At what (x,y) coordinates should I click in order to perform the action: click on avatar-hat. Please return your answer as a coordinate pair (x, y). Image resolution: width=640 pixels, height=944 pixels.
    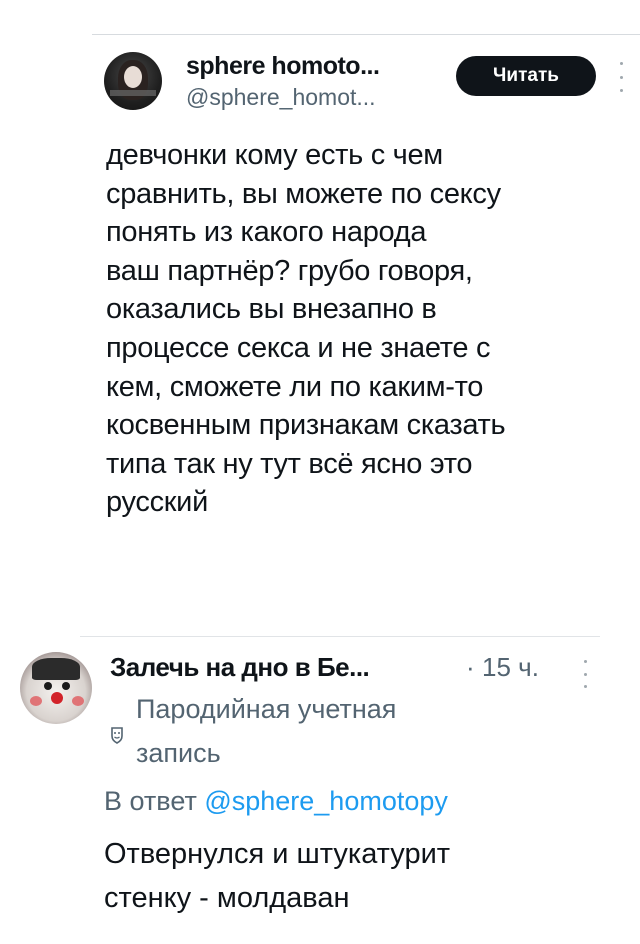
    Looking at the image, I should click on (56, 669).